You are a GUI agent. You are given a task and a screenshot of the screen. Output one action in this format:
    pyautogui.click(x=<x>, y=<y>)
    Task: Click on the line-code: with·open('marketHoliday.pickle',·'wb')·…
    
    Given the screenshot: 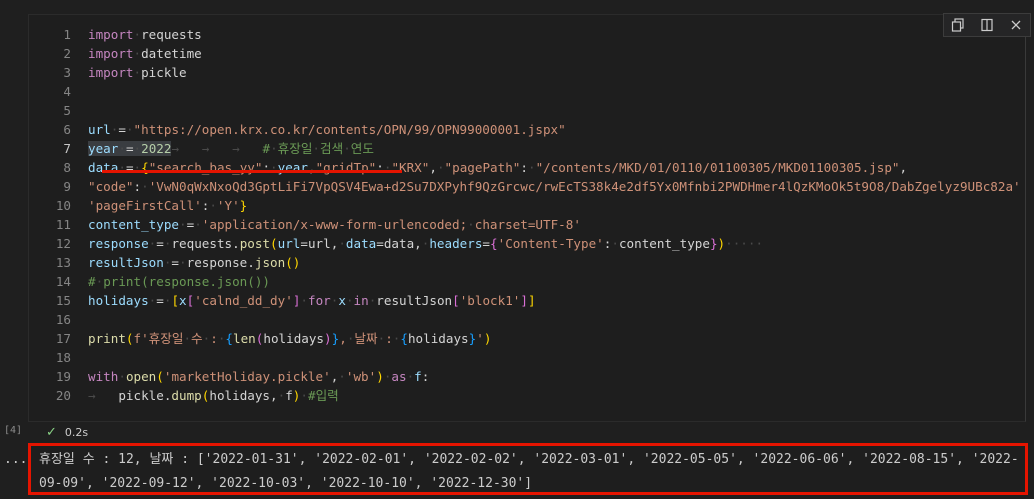 What is the action you would take?
    pyautogui.click(x=259, y=376)
    